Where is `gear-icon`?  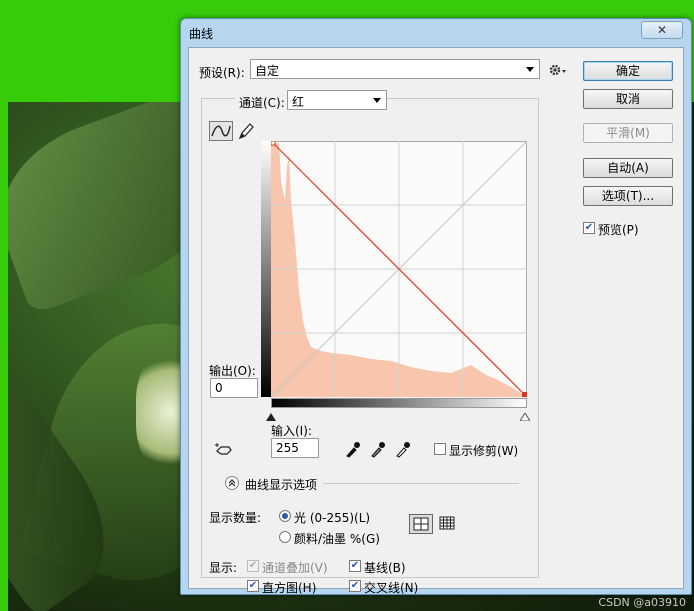 gear-icon is located at coordinates (558, 70).